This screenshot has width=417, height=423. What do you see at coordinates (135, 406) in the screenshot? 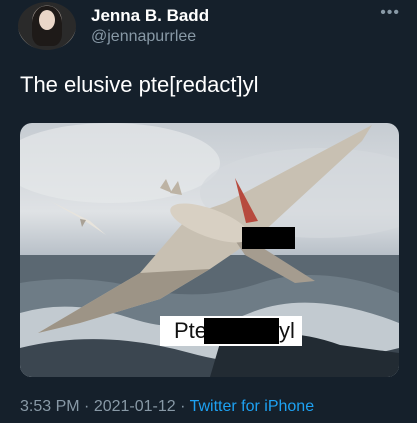
I see `tweet-date: 2021-01-12` at bounding box center [135, 406].